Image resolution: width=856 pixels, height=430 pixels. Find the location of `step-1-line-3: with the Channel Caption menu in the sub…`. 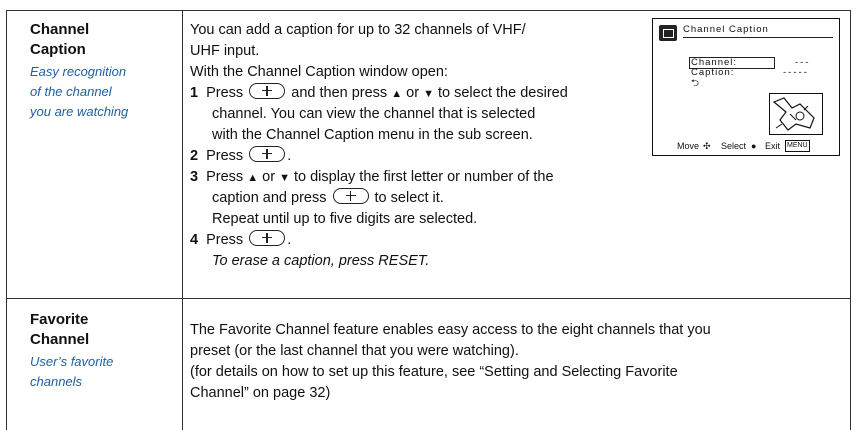

step-1-line-3: with the Channel Caption menu in the sub… is located at coordinates (372, 135).